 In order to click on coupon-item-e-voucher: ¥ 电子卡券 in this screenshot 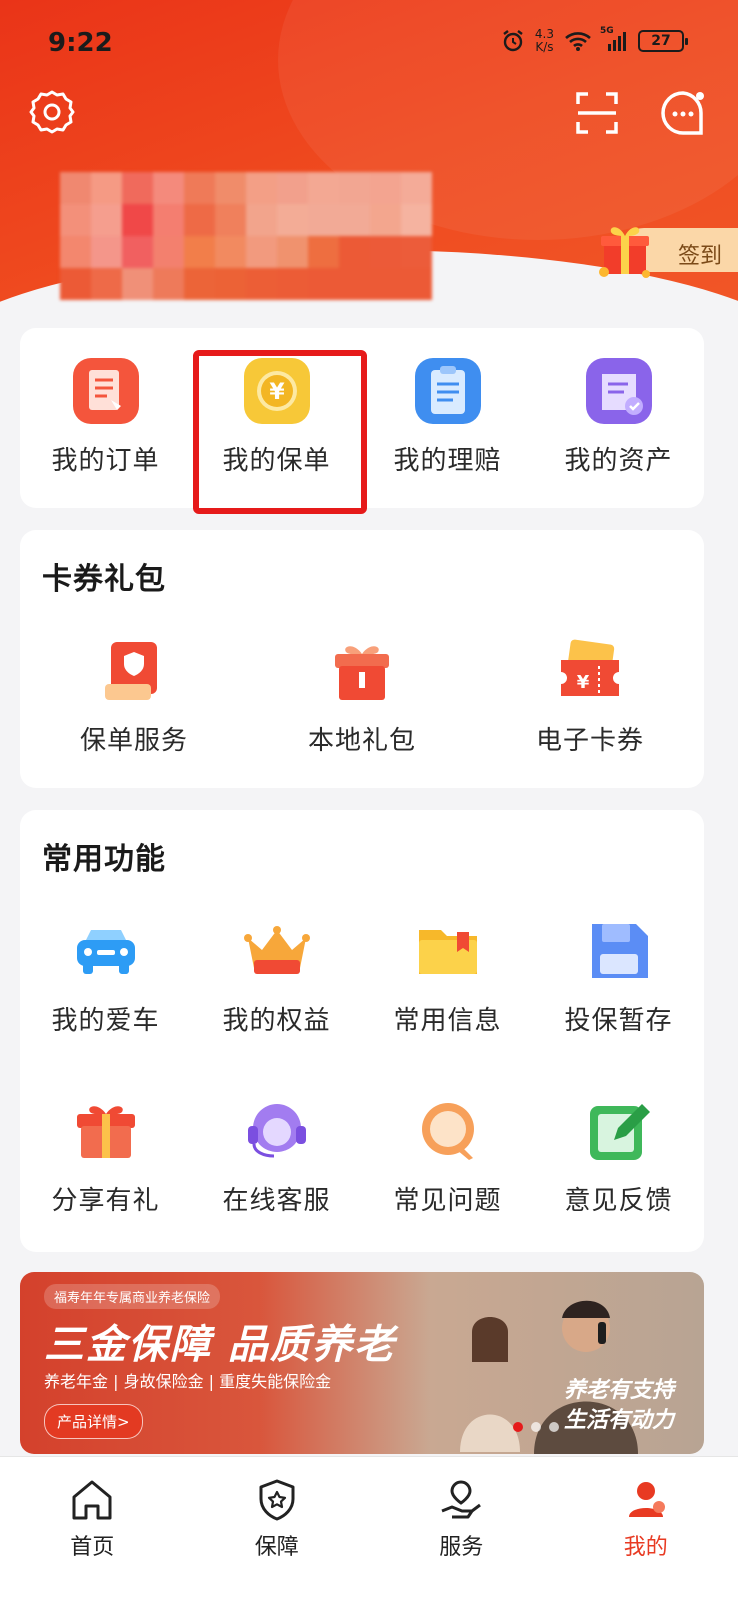, I will do `click(590, 696)`.